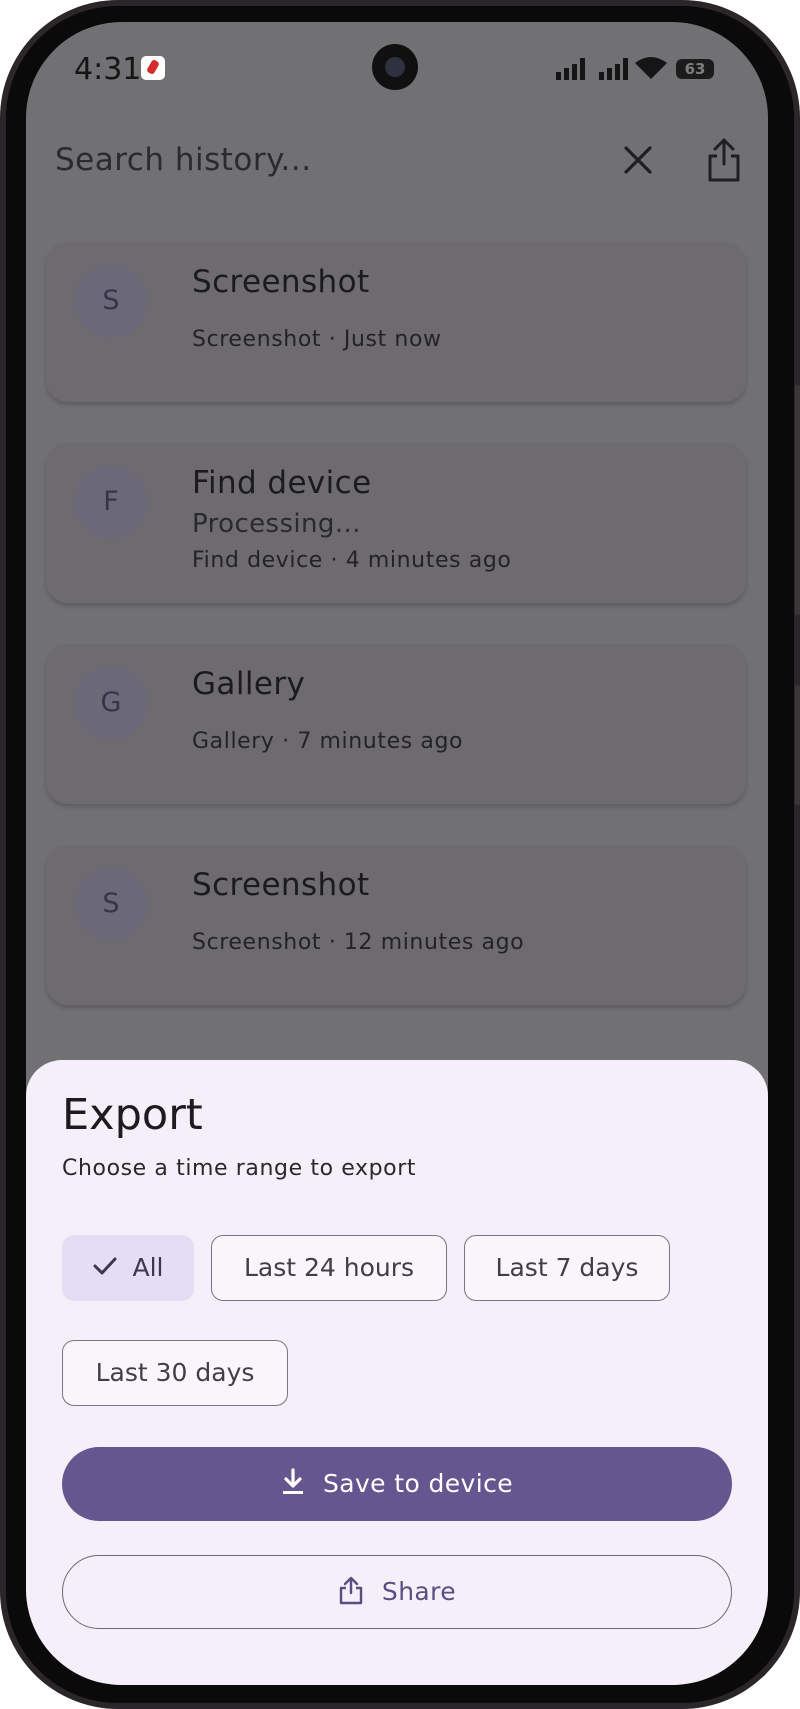 The image size is (800, 1709). I want to click on history-meta: Find device · 4 minutes ago, so click(352, 560).